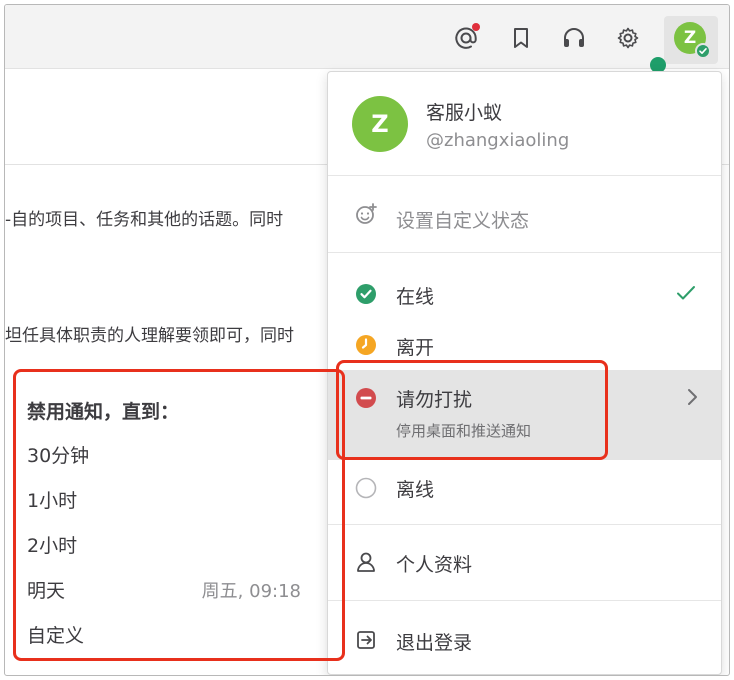 The height and width of the screenshot is (680, 734). Describe the element at coordinates (466, 37) in the screenshot. I see `at-mention-icon` at that location.